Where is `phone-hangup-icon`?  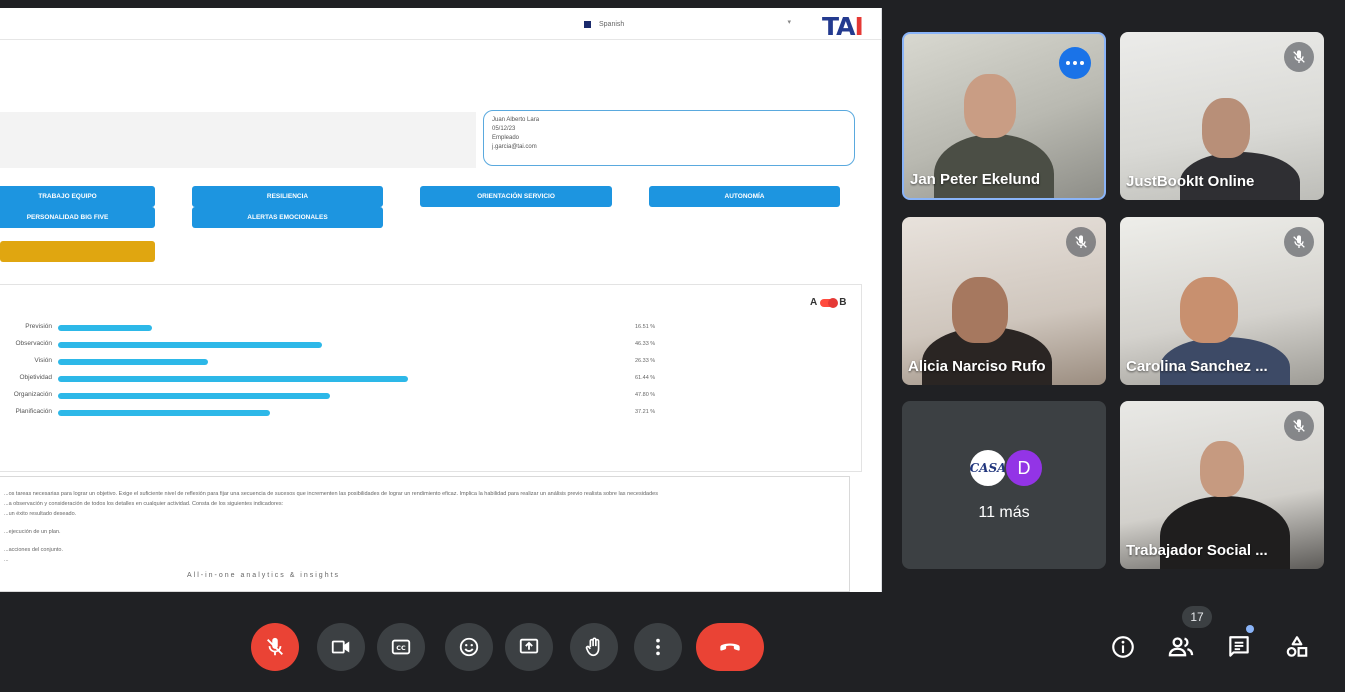
phone-hangup-icon is located at coordinates (730, 647).